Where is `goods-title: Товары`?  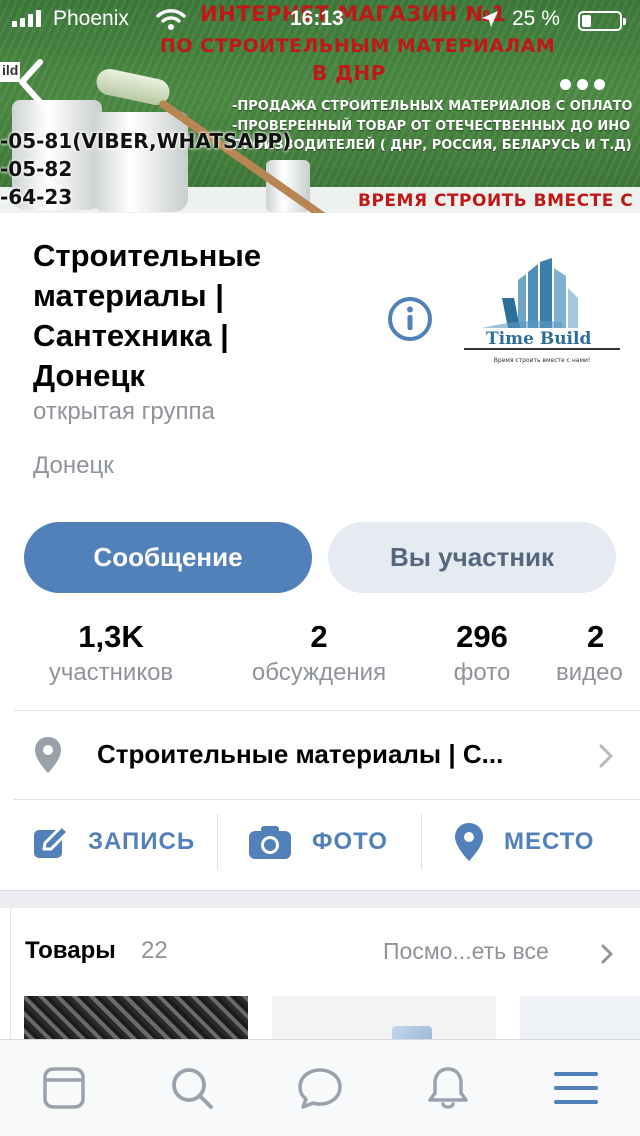 goods-title: Товары is located at coordinates (70, 950).